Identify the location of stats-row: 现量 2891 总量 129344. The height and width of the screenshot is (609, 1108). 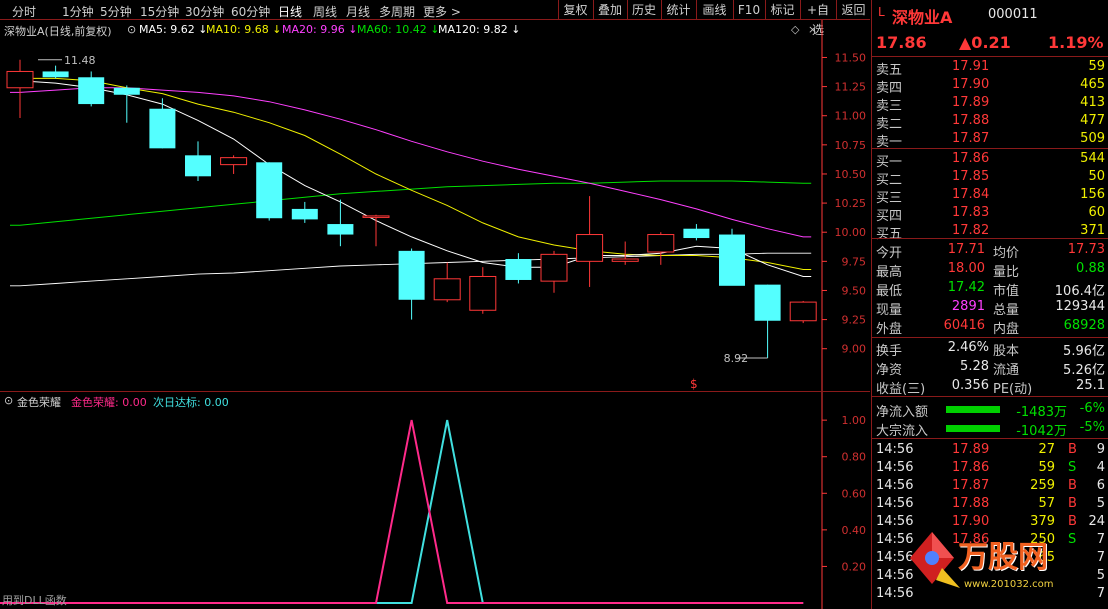
(990, 308).